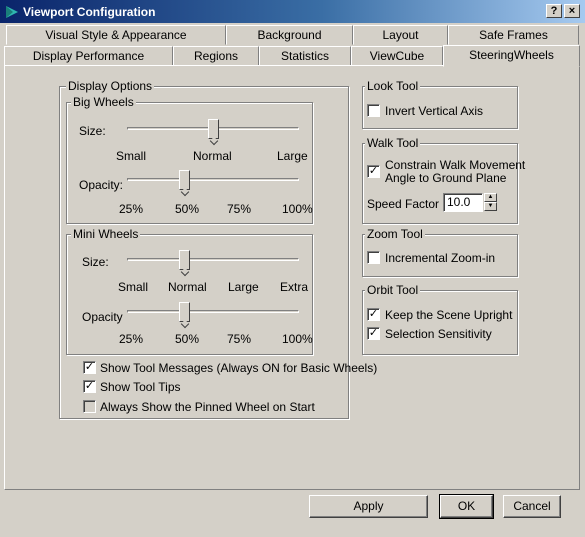 The width and height of the screenshot is (585, 537). What do you see at coordinates (89, 367) in the screenshot?
I see `show-tool-messages-checkbox: ✓` at bounding box center [89, 367].